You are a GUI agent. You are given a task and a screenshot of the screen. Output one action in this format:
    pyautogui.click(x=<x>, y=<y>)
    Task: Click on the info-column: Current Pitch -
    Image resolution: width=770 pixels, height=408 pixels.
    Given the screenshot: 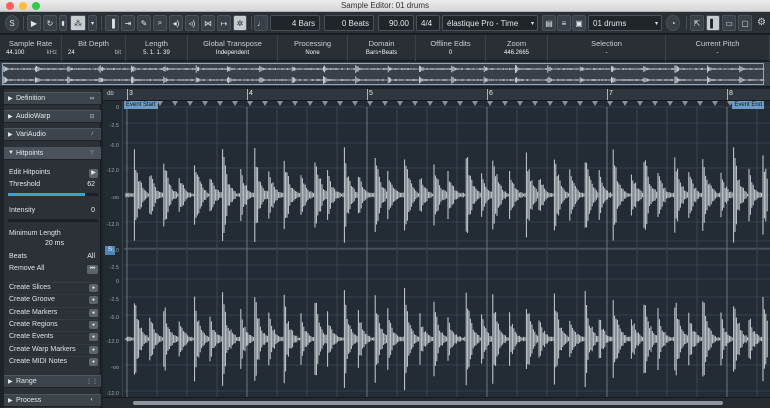 What is the action you would take?
    pyautogui.click(x=718, y=48)
    